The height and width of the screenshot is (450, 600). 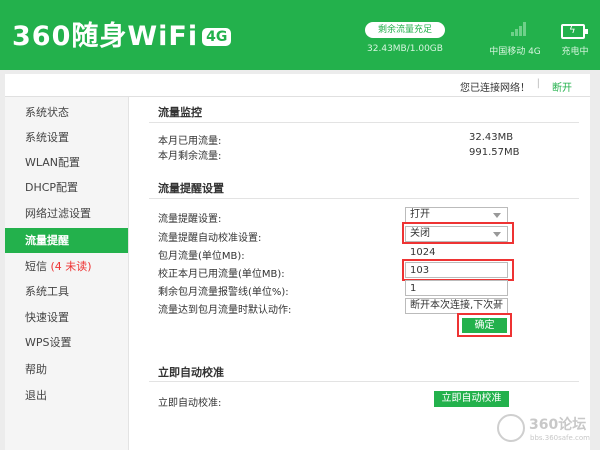 What do you see at coordinates (456, 215) in the screenshot?
I see `reminder-setting-select: 打开` at bounding box center [456, 215].